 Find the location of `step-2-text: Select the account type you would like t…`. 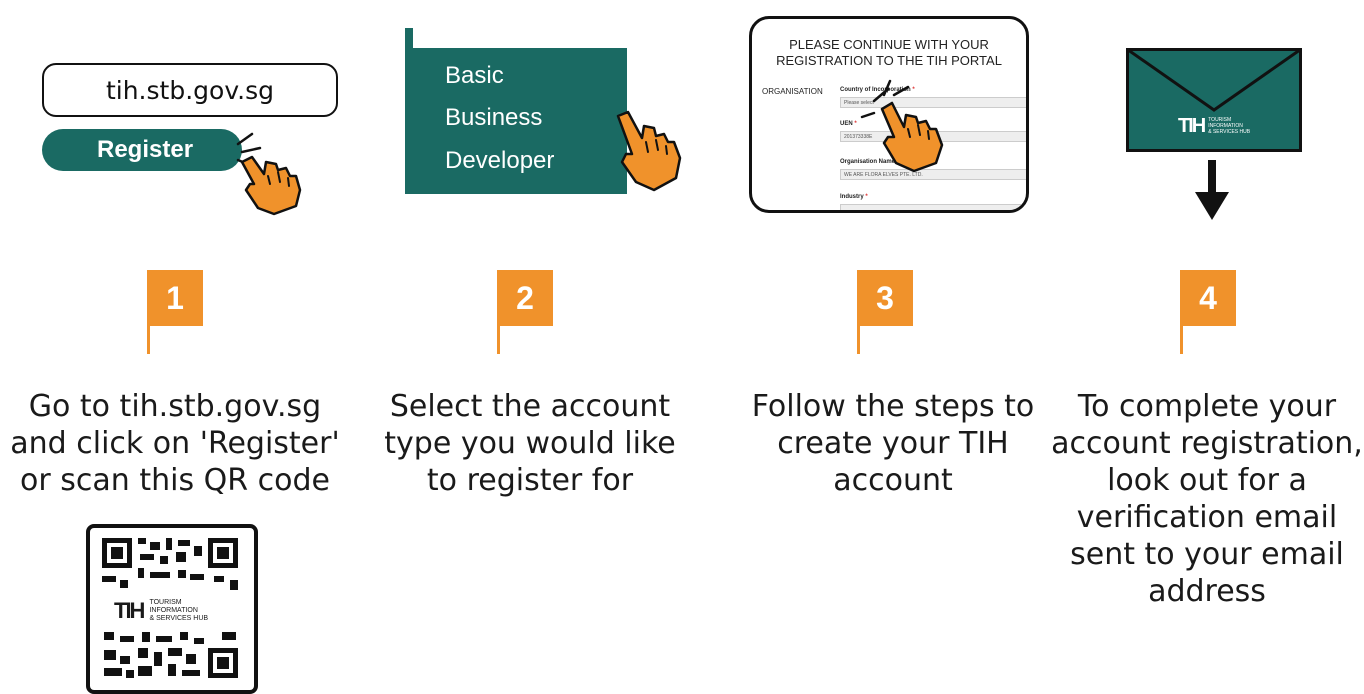

step-2-text: Select the account type you would like t… is located at coordinates (530, 443).